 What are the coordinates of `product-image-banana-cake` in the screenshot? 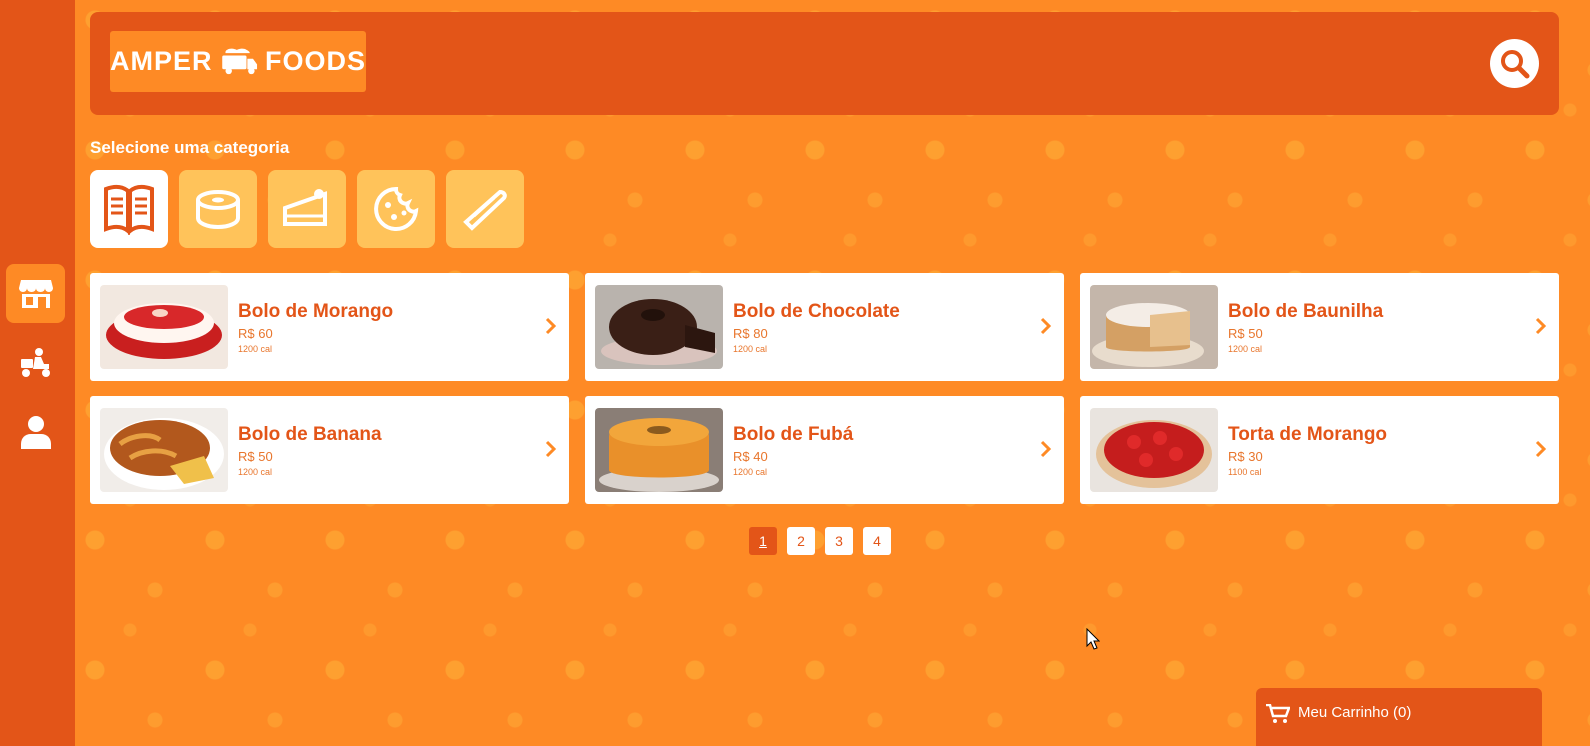 It's located at (164, 450).